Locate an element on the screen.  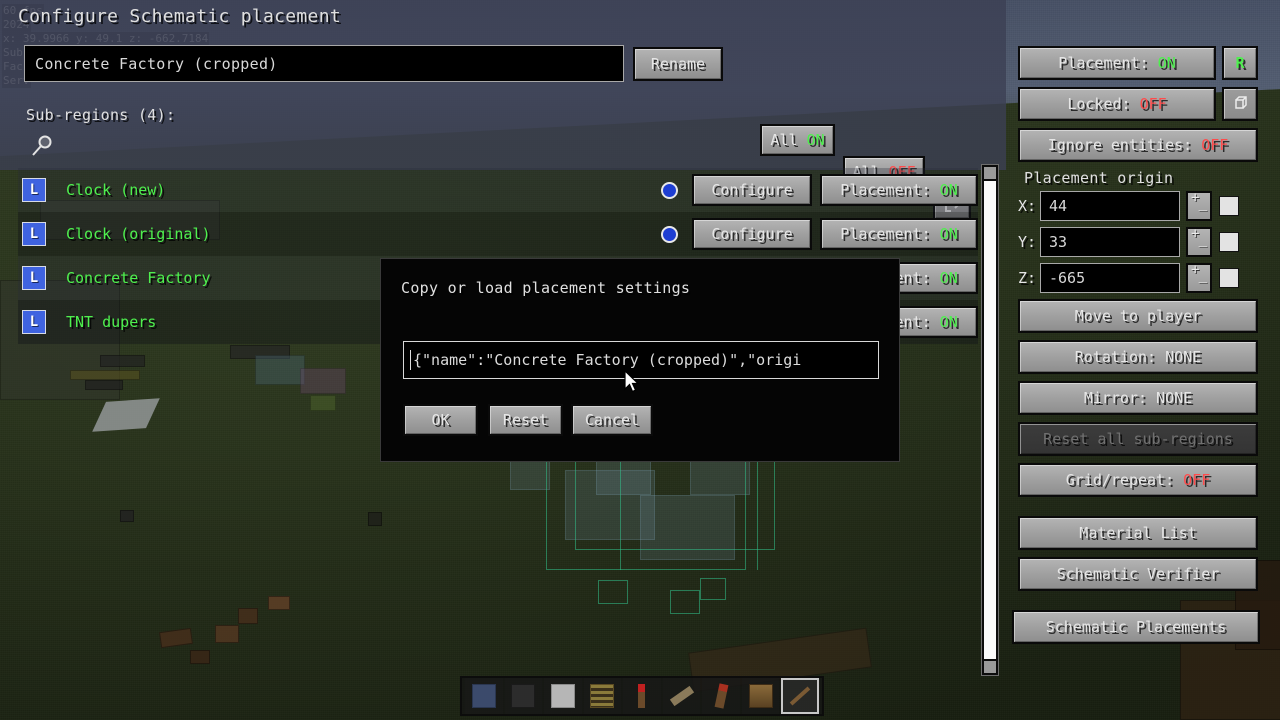
blue-concrete-icon is located at coordinates (483, 696).